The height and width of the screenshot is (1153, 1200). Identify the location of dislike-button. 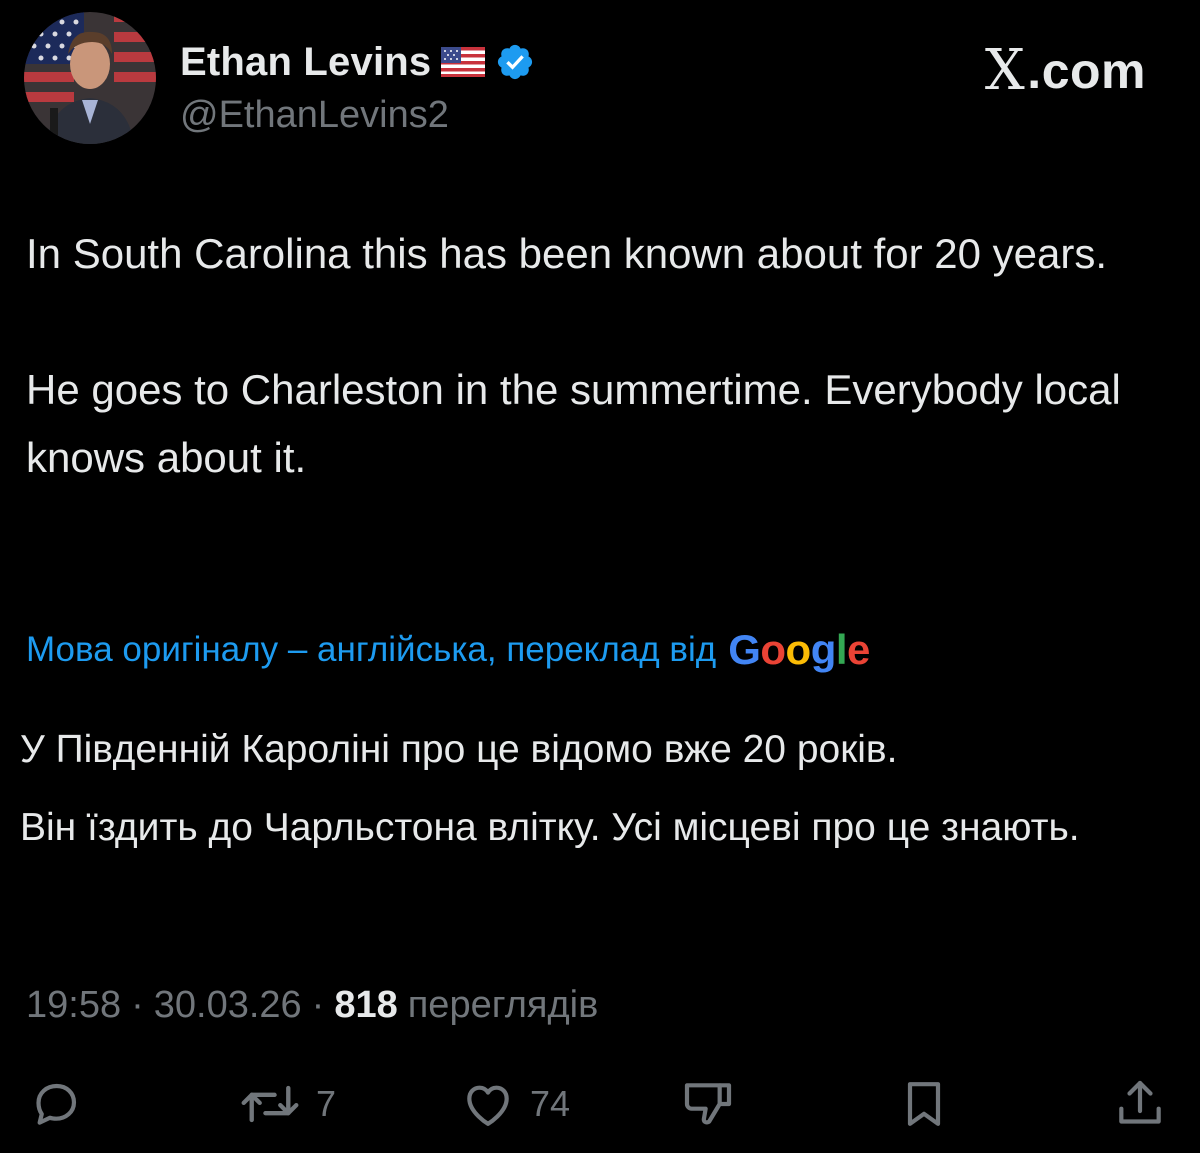
(715, 1104).